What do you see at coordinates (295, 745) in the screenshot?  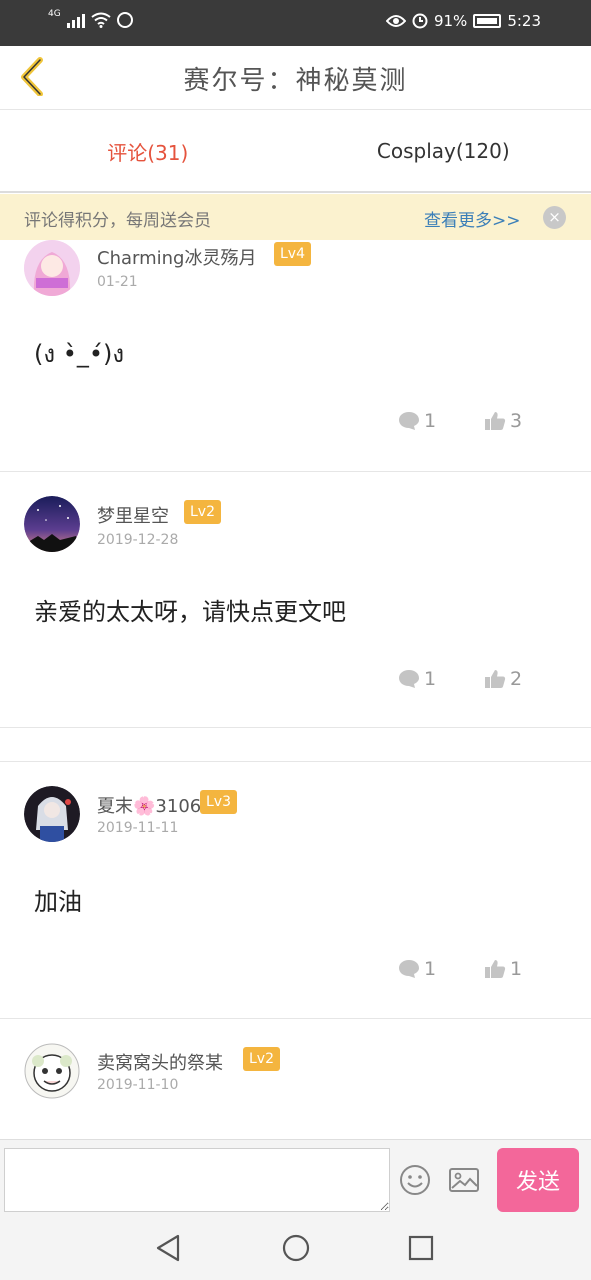 I see `divider` at bounding box center [295, 745].